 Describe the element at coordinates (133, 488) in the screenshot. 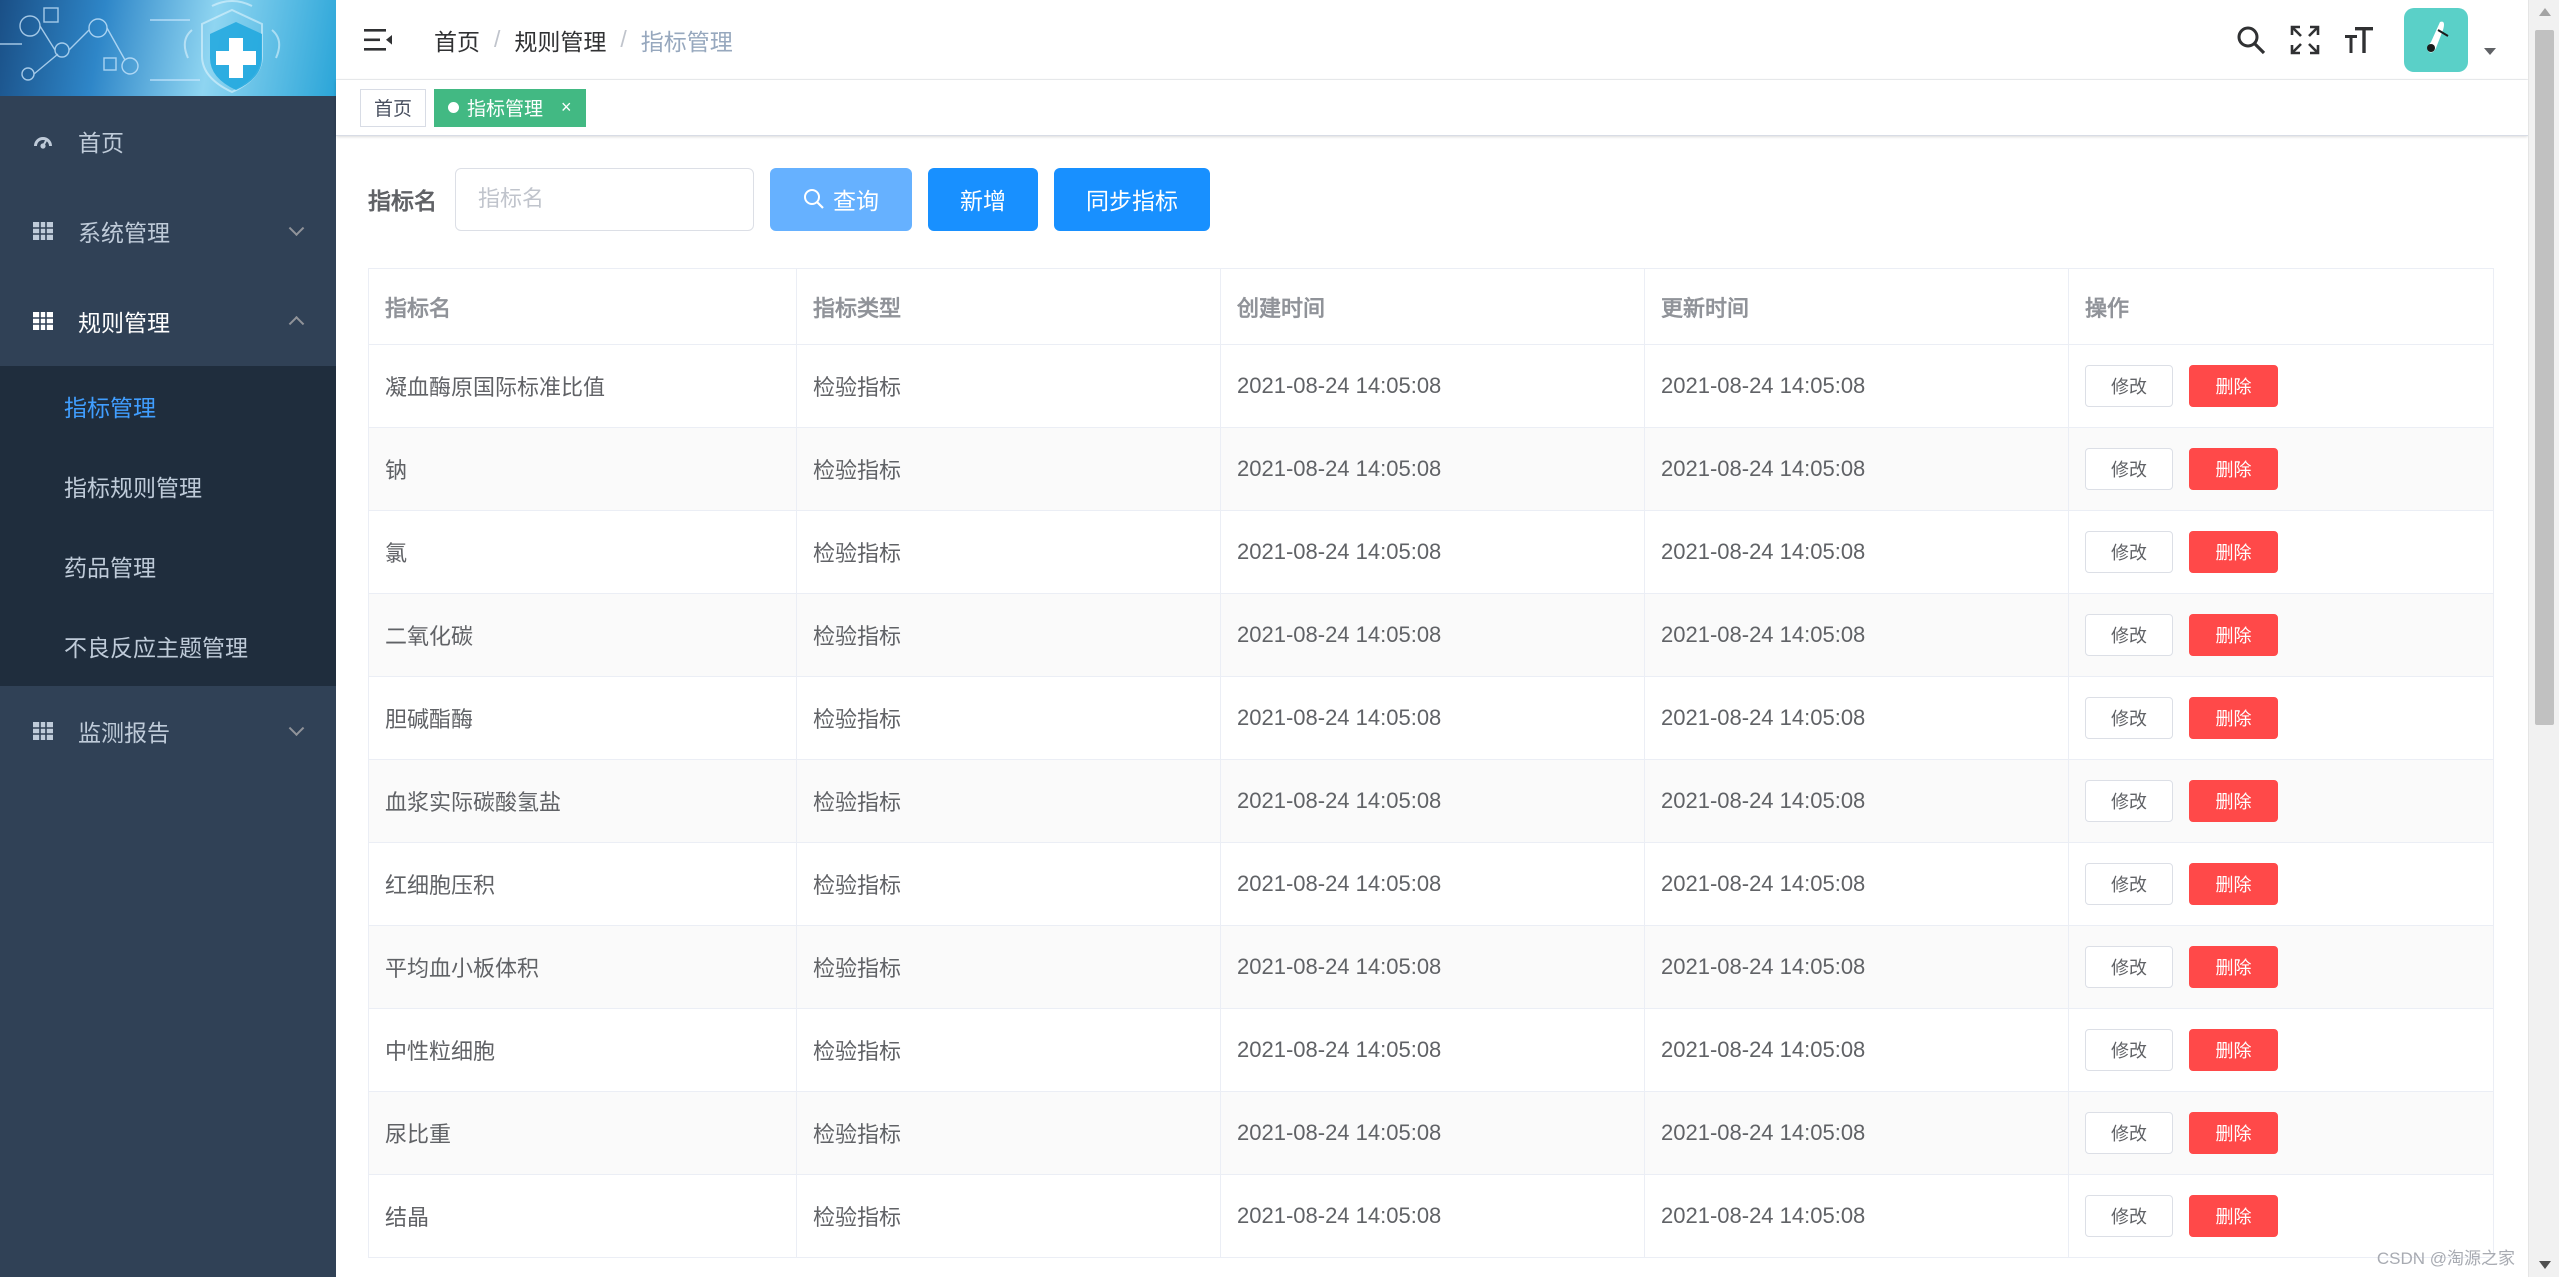

I see `sidebar-item-label: 指标规则管理` at that location.